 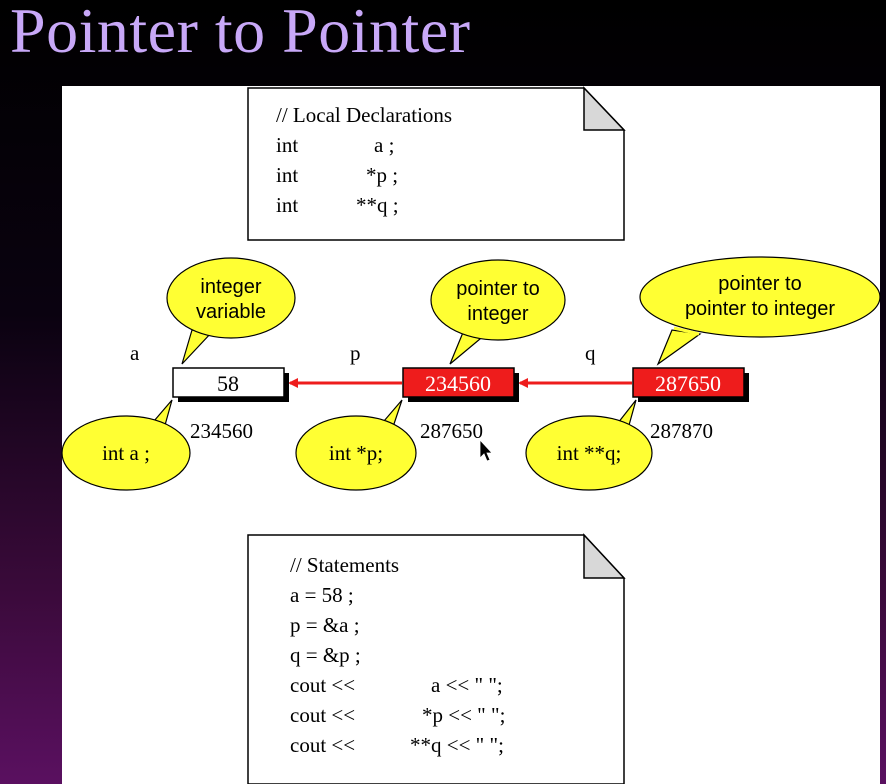 What do you see at coordinates (287, 175) in the screenshot?
I see `decl-type-p: int` at bounding box center [287, 175].